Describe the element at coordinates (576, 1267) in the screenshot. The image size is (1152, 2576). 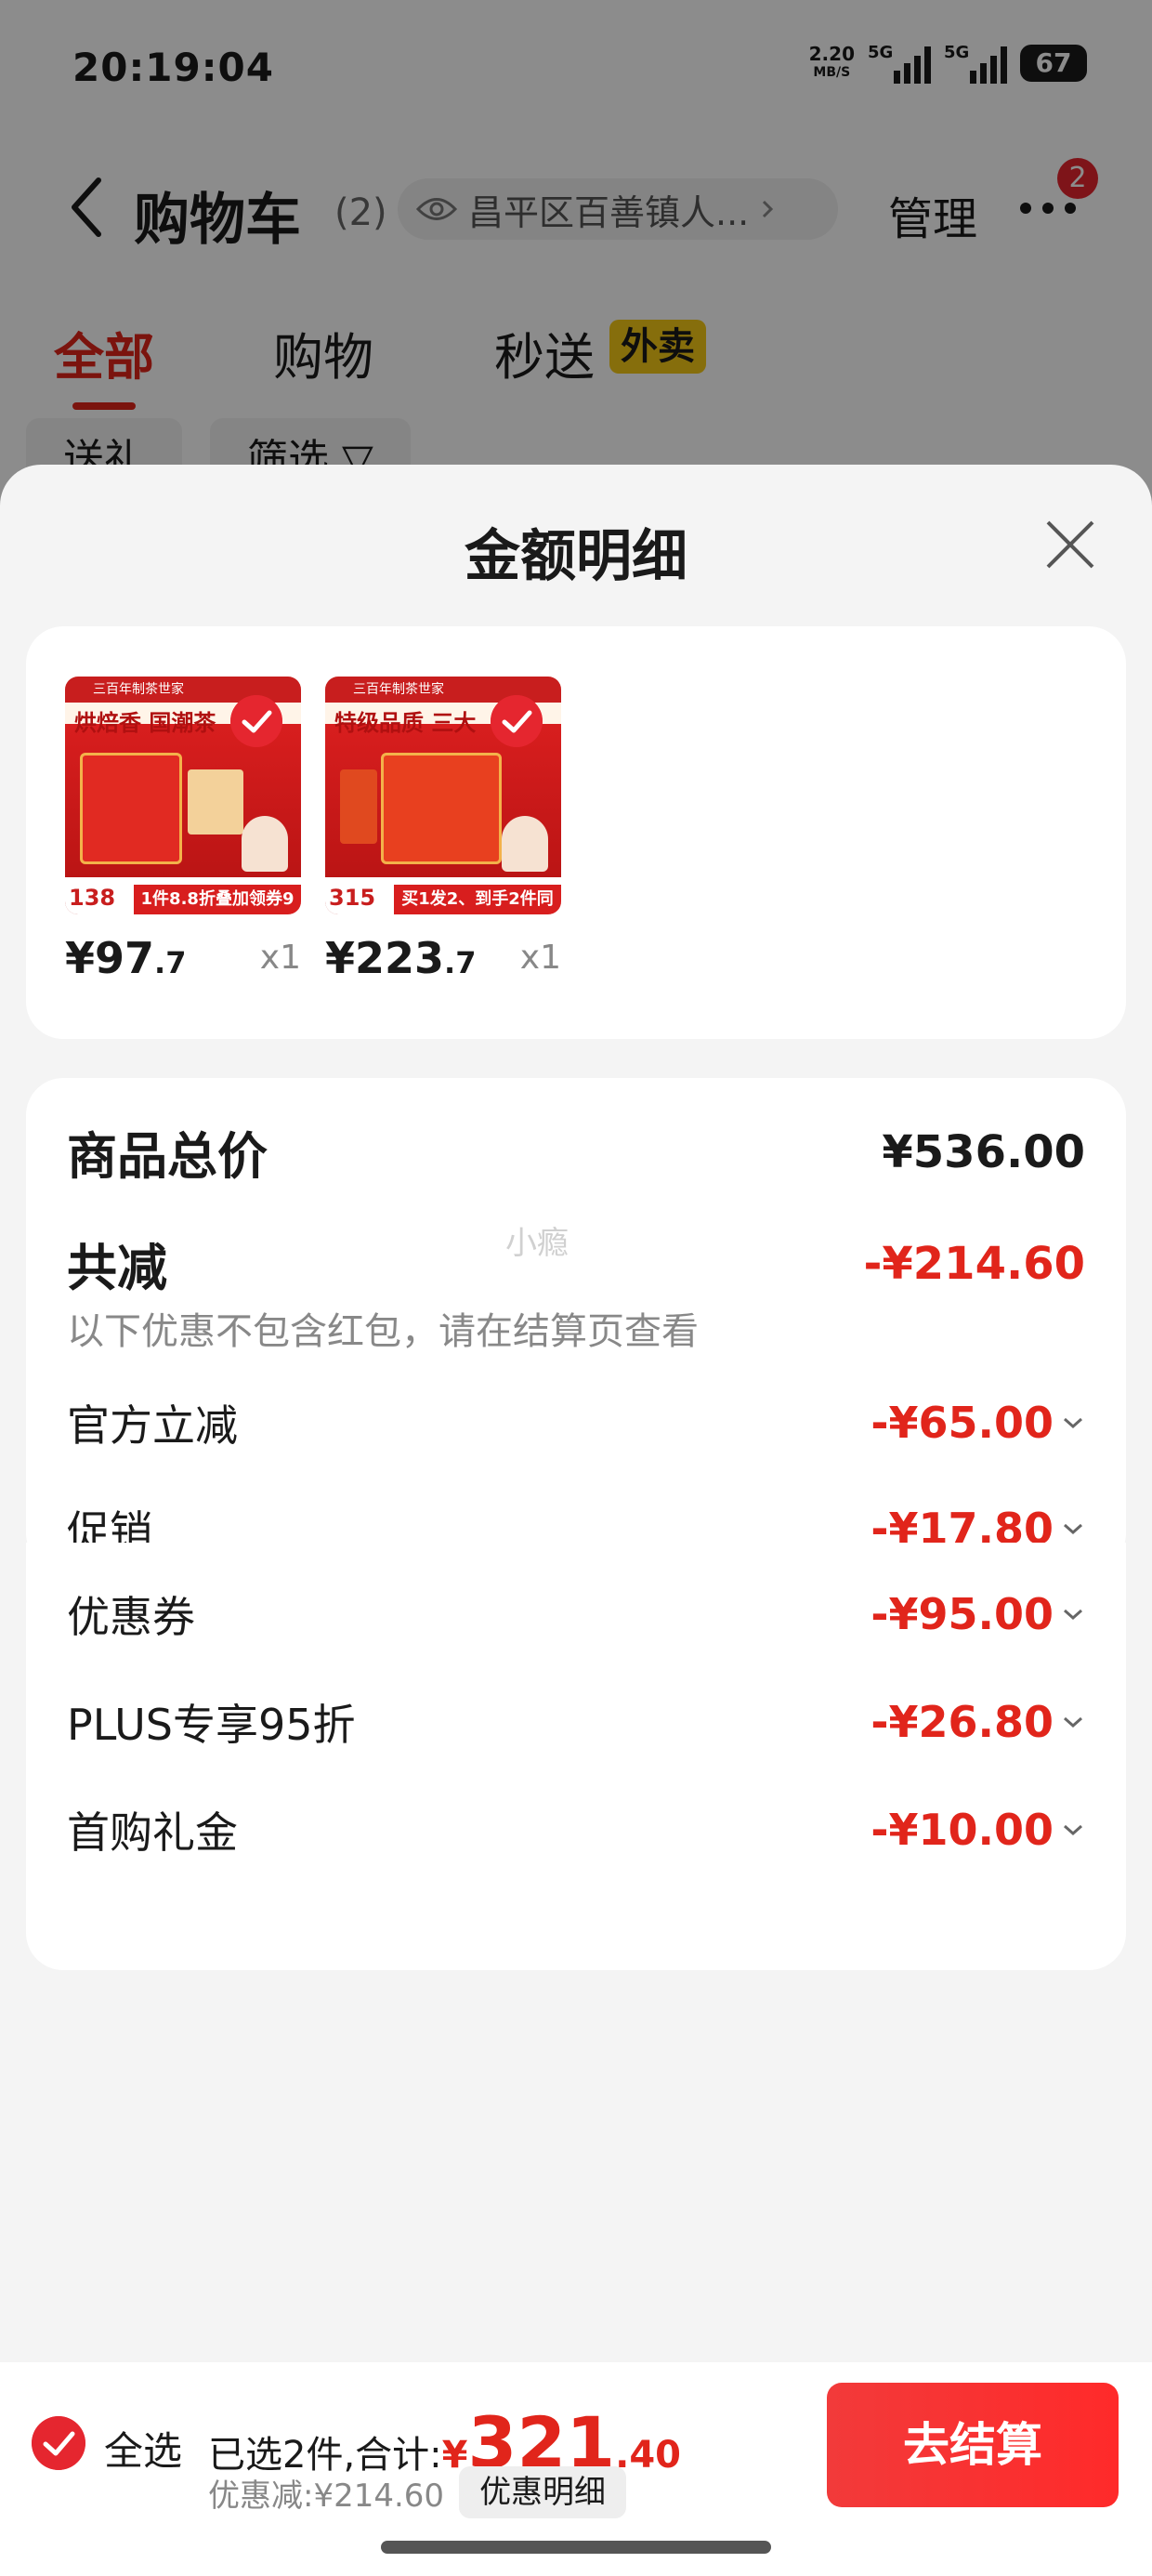
I see `total-reduce-row: 共减 -¥214.60` at that location.